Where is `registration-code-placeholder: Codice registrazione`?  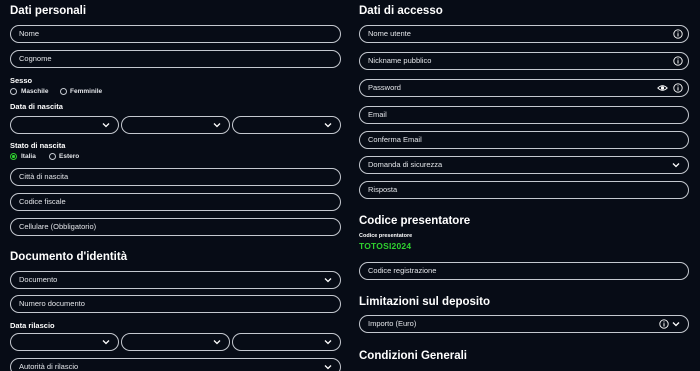 registration-code-placeholder: Codice registrazione is located at coordinates (402, 270).